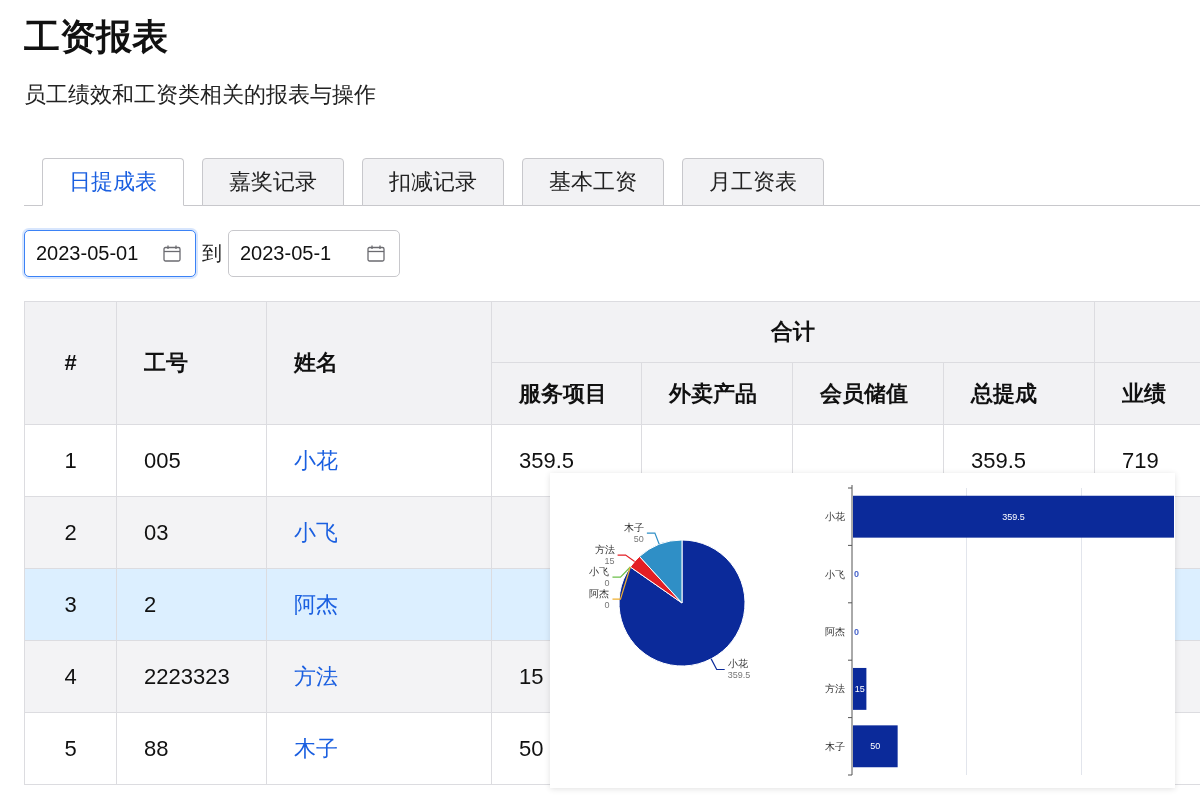 This screenshot has width=1200, height=800. What do you see at coordinates (316, 532) in the screenshot?
I see `name-link: 小飞` at bounding box center [316, 532].